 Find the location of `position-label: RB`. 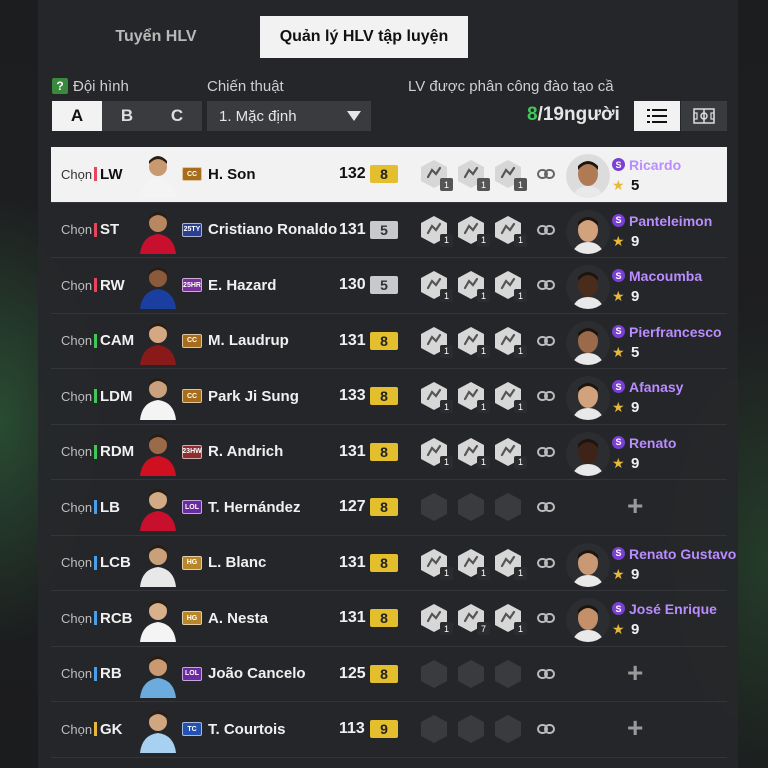

position-label: RB is located at coordinates (111, 674).